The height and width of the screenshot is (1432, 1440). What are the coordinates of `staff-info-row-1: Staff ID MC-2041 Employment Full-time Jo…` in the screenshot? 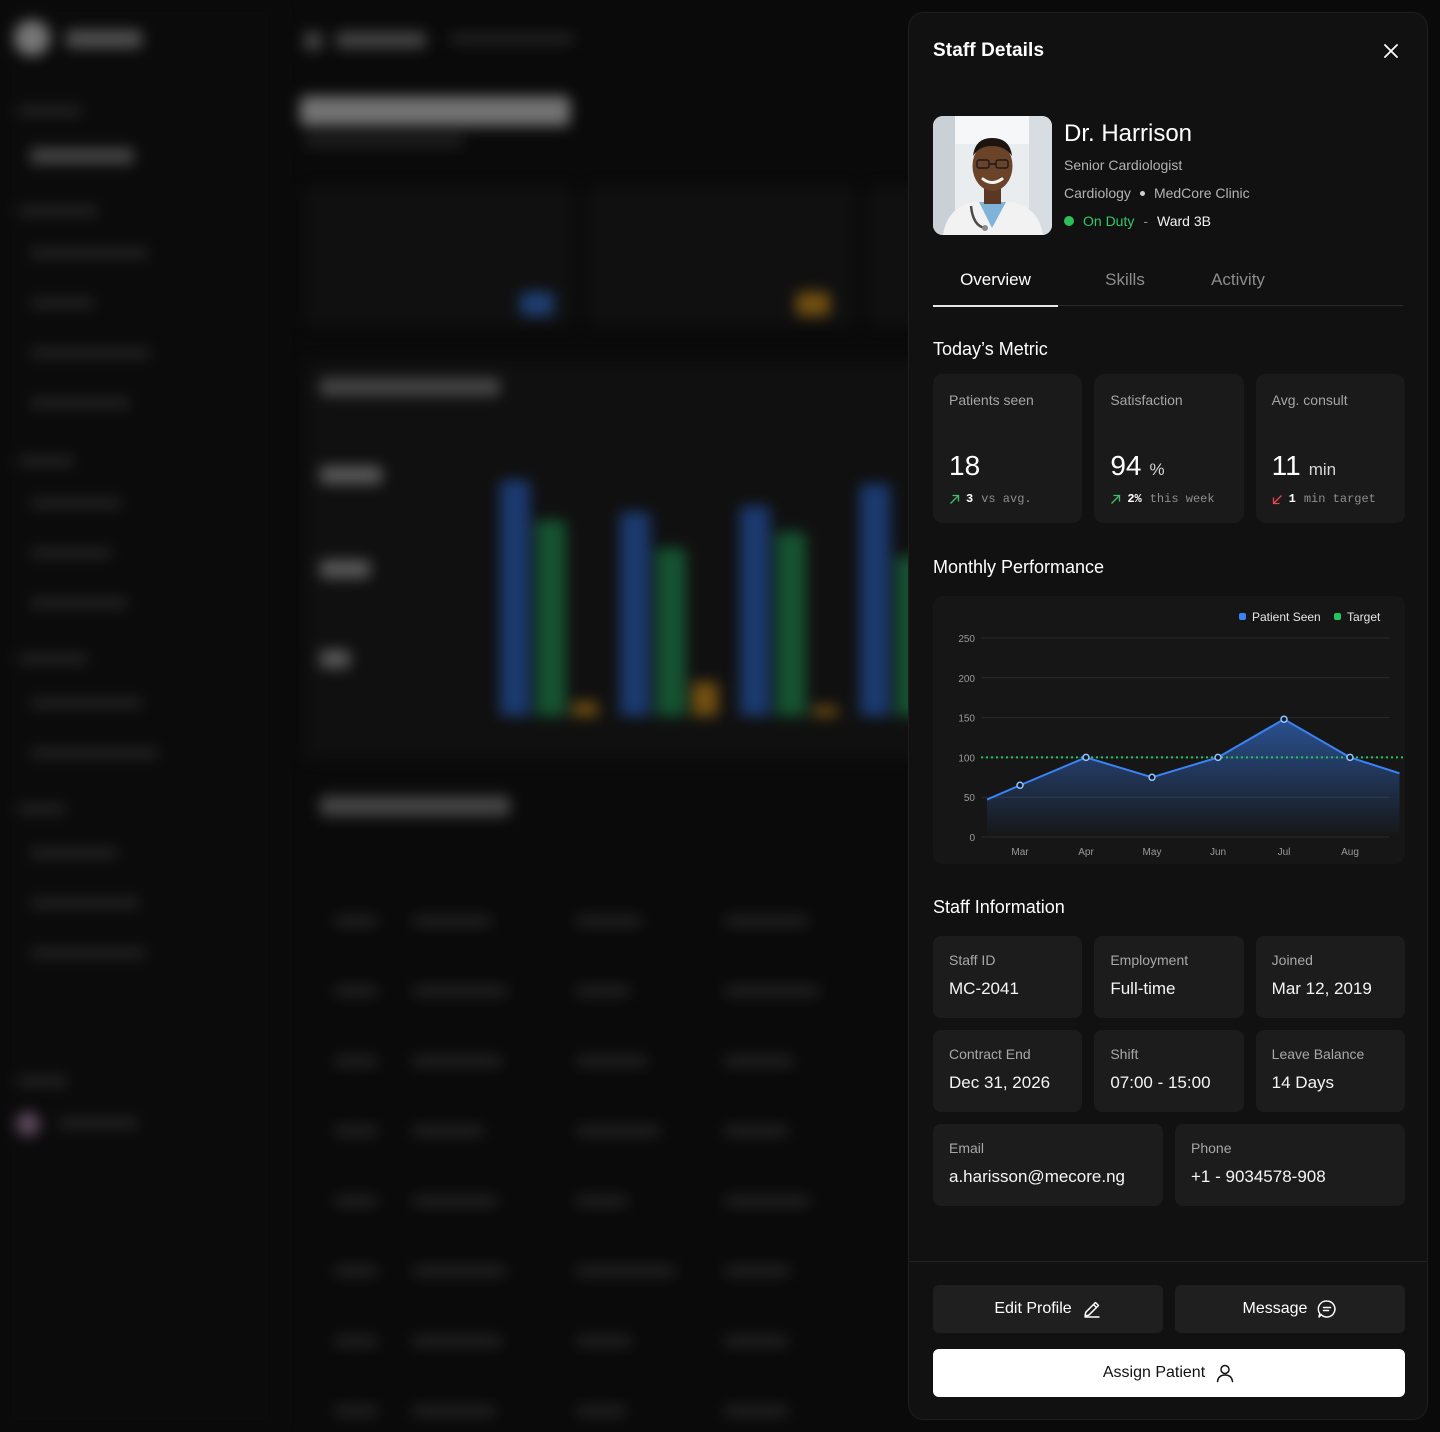 It's located at (1169, 977).